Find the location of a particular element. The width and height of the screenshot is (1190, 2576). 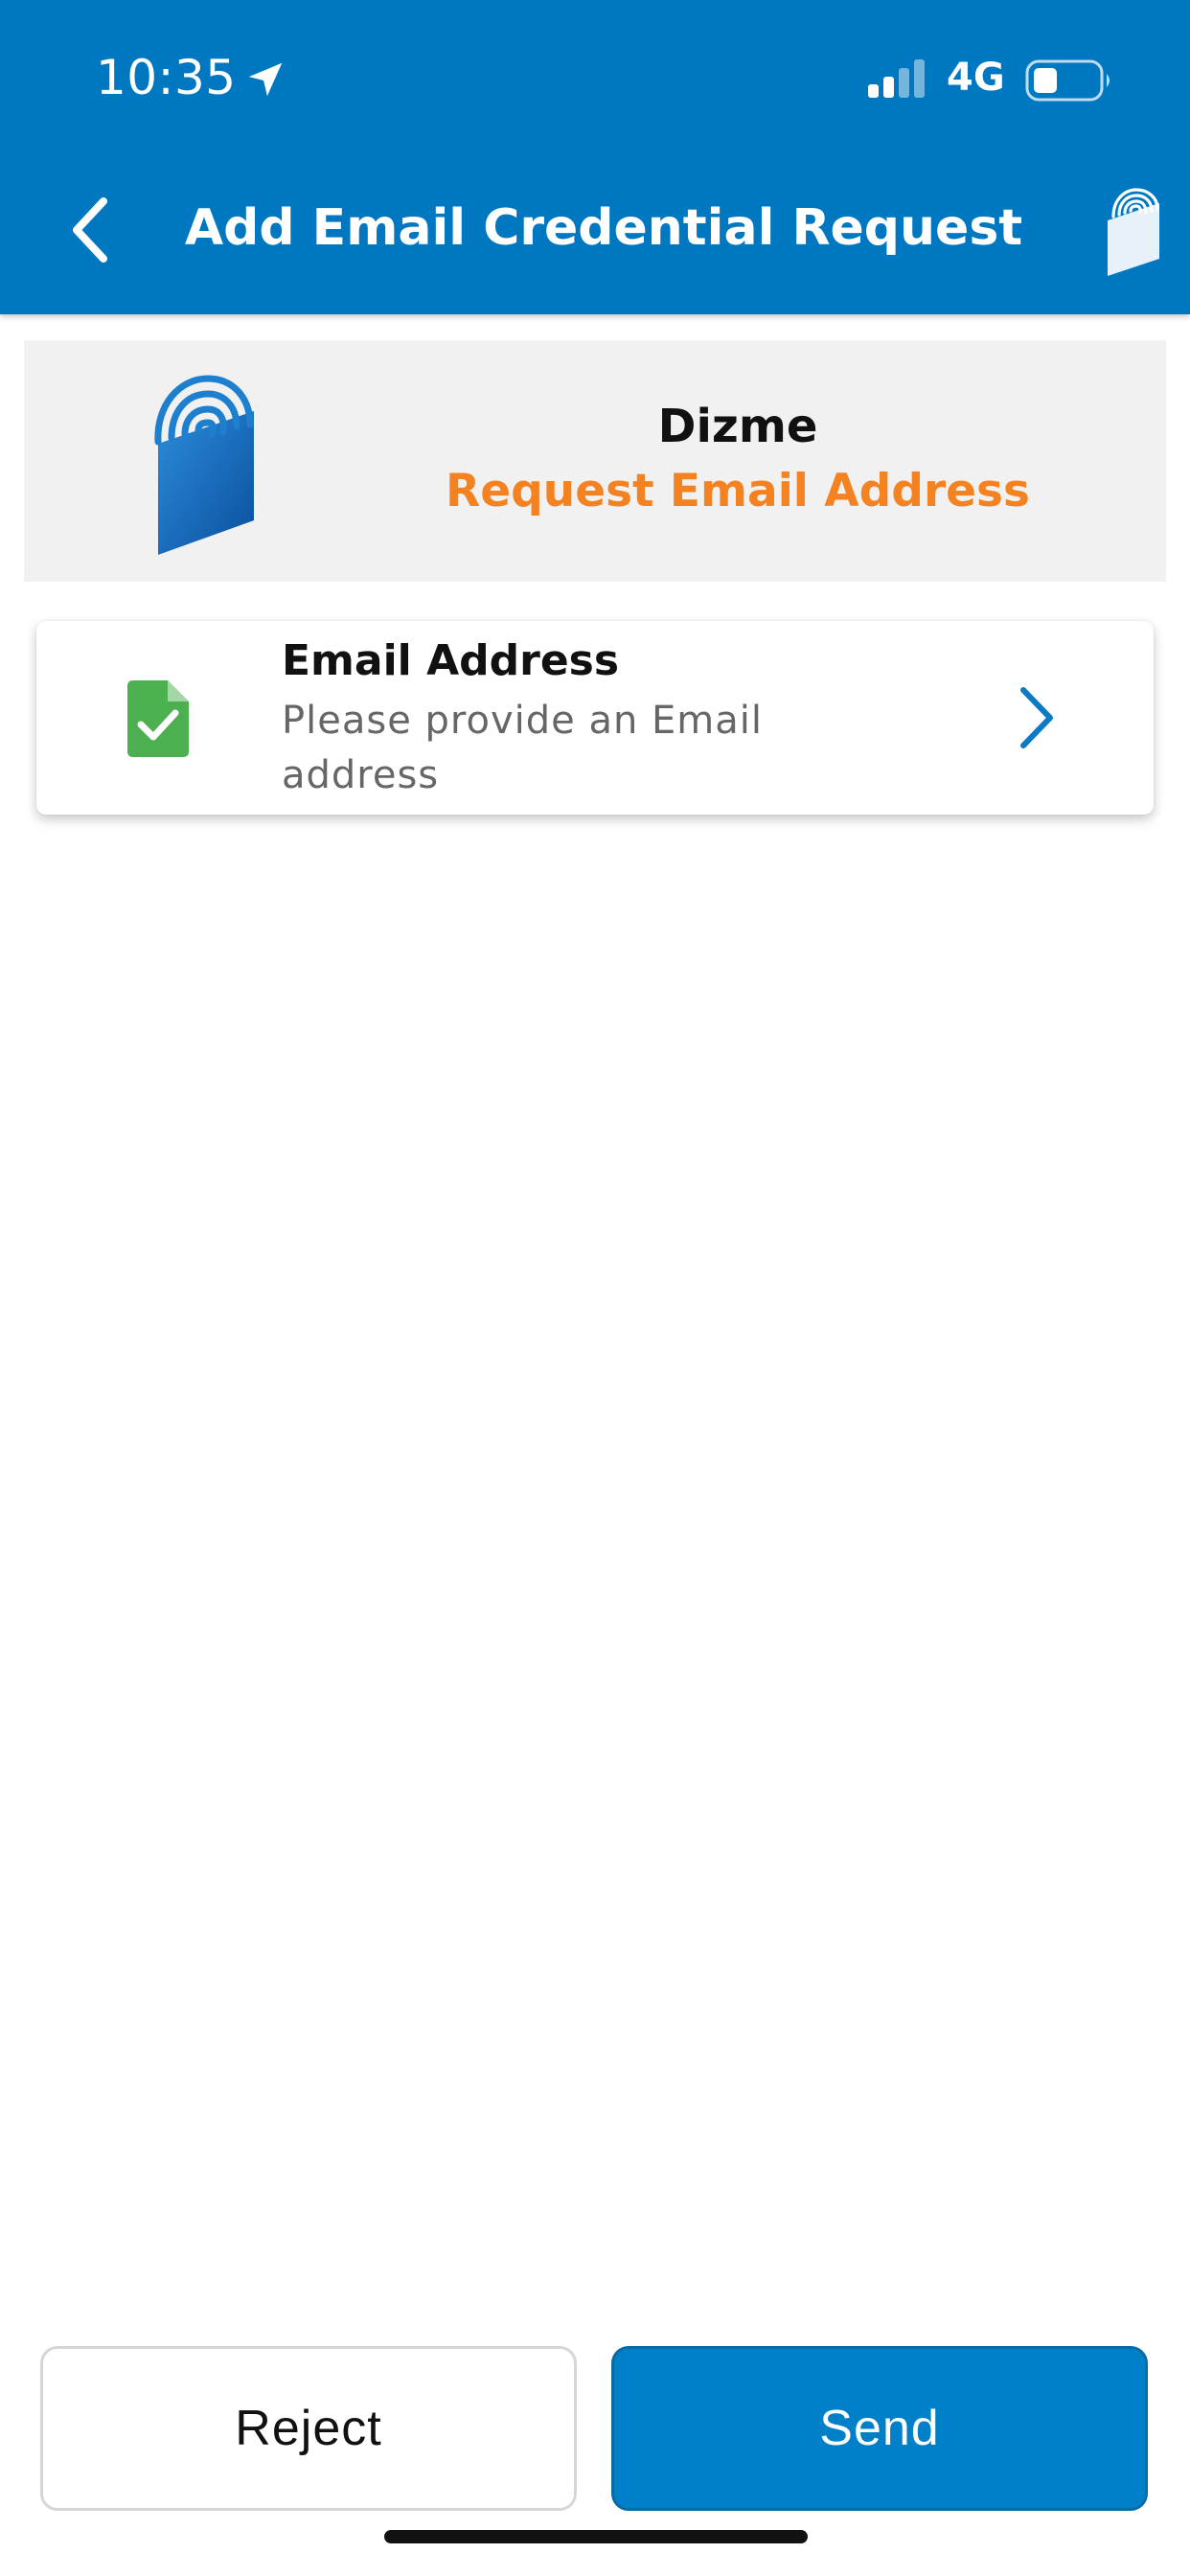

reject-button: Reject is located at coordinates (309, 2428).